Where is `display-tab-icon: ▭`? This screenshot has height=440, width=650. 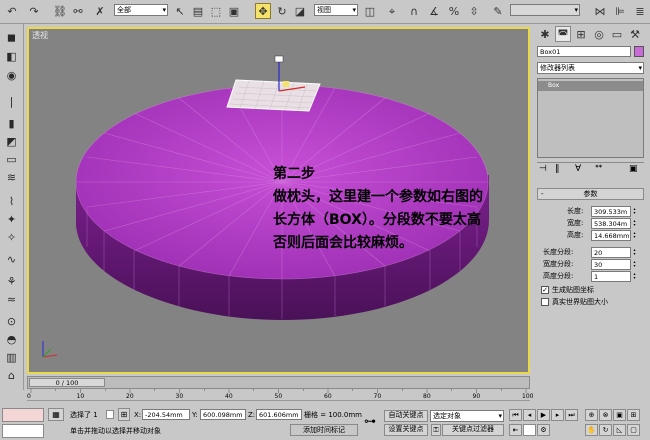 display-tab-icon: ▭ is located at coordinates (617, 34).